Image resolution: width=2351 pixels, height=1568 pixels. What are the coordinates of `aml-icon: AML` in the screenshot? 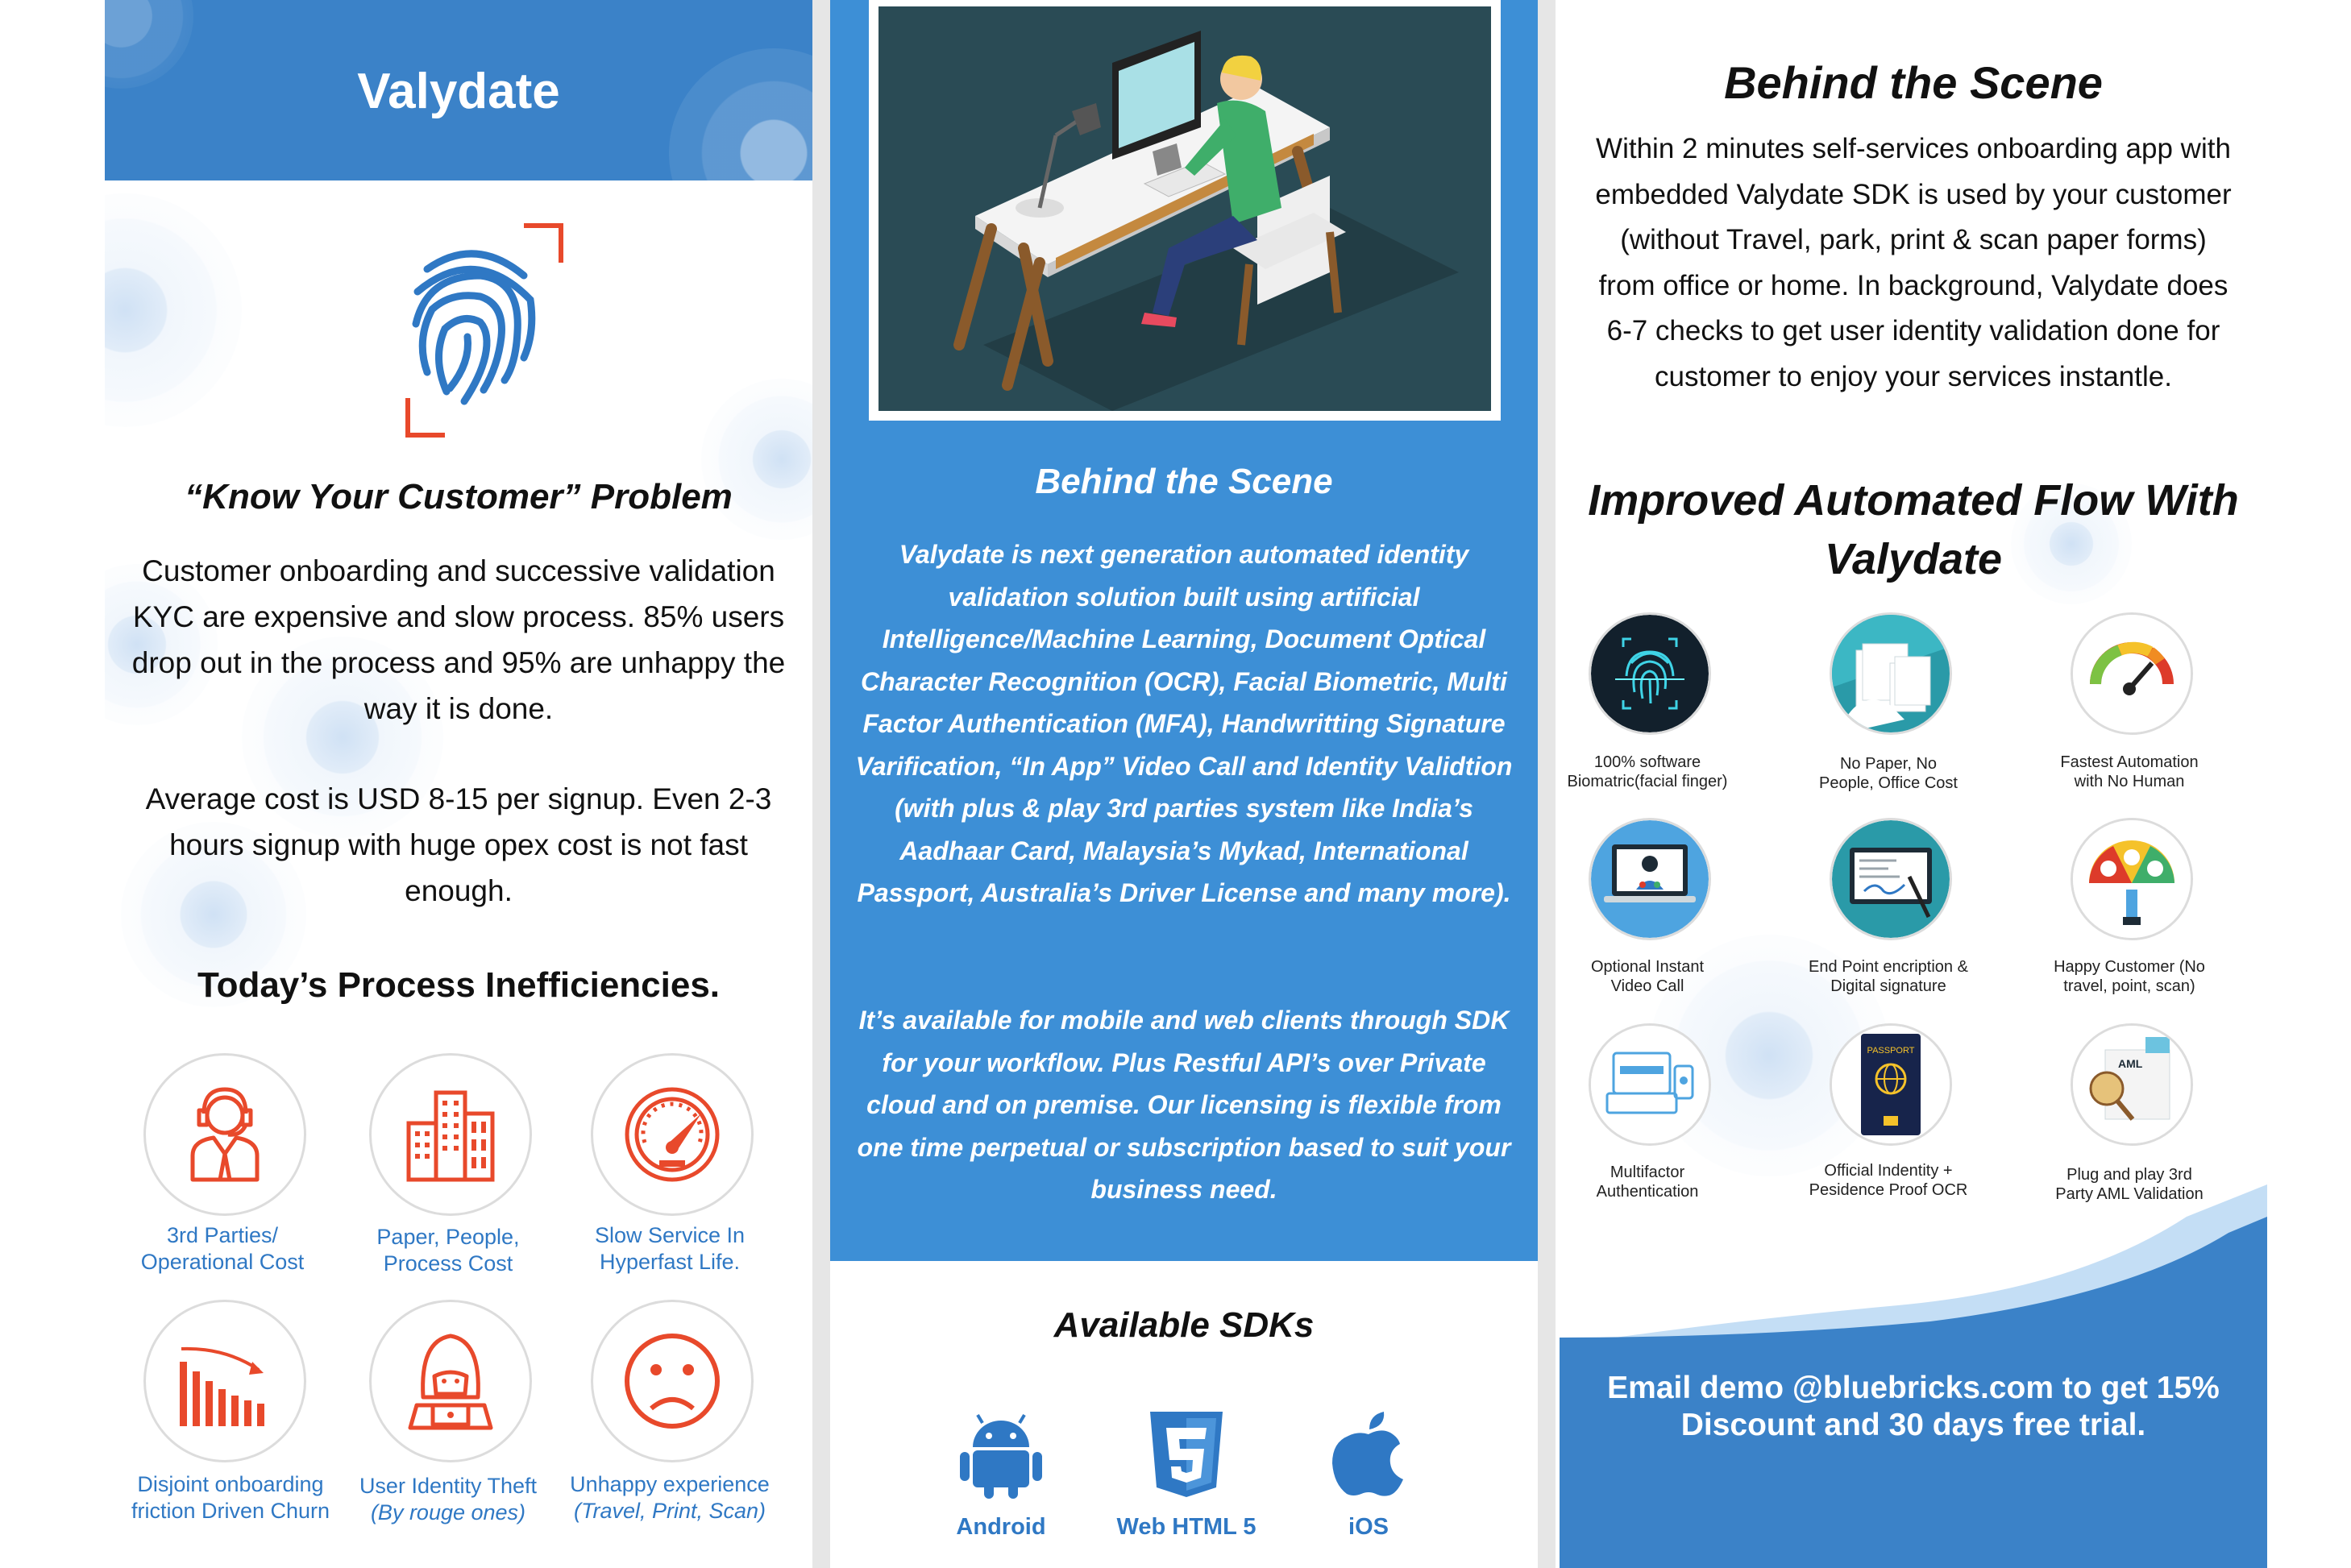 It's located at (2132, 1084).